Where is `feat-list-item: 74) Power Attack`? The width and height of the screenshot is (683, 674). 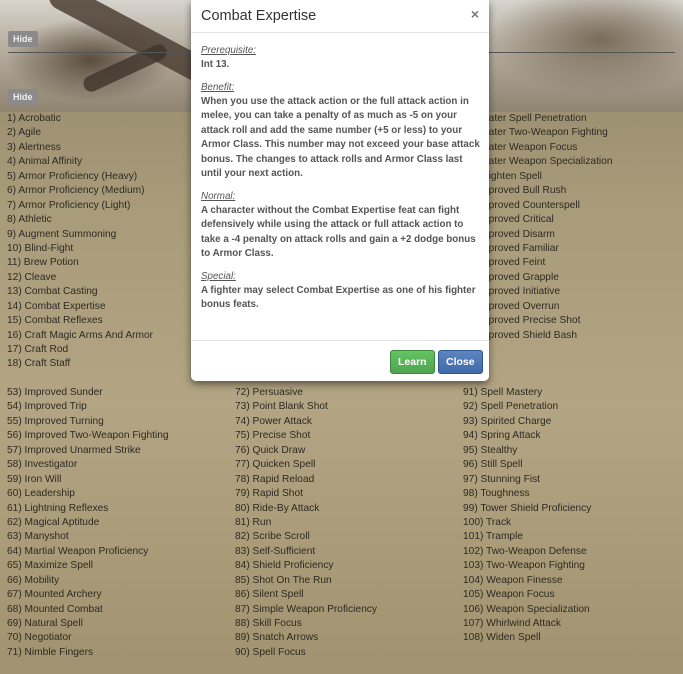
feat-list-item: 74) Power Attack is located at coordinates (306, 422).